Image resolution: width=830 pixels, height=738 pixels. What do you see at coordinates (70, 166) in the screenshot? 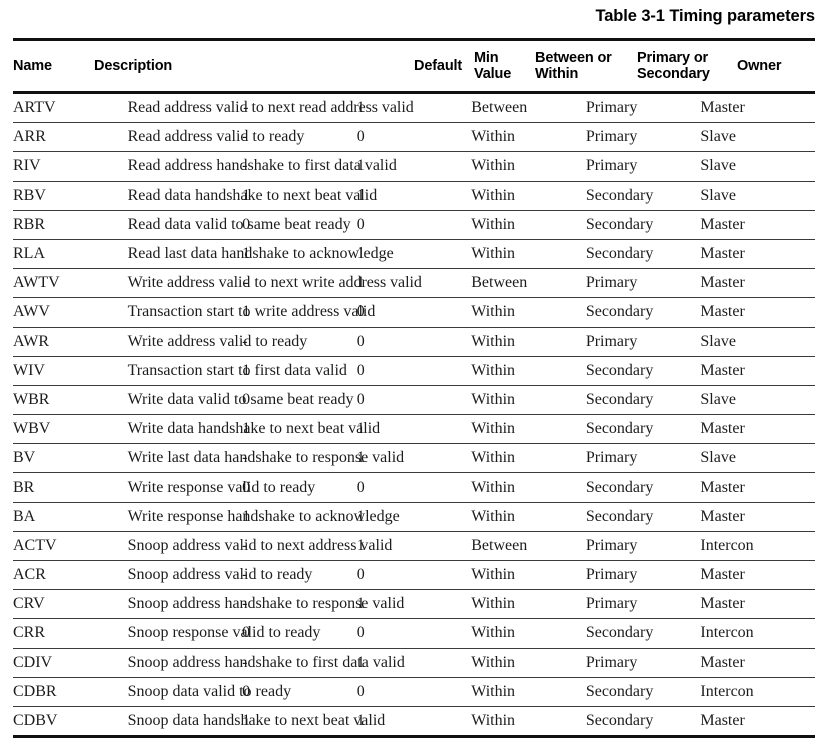
I see `cell-name: RIV` at bounding box center [70, 166].